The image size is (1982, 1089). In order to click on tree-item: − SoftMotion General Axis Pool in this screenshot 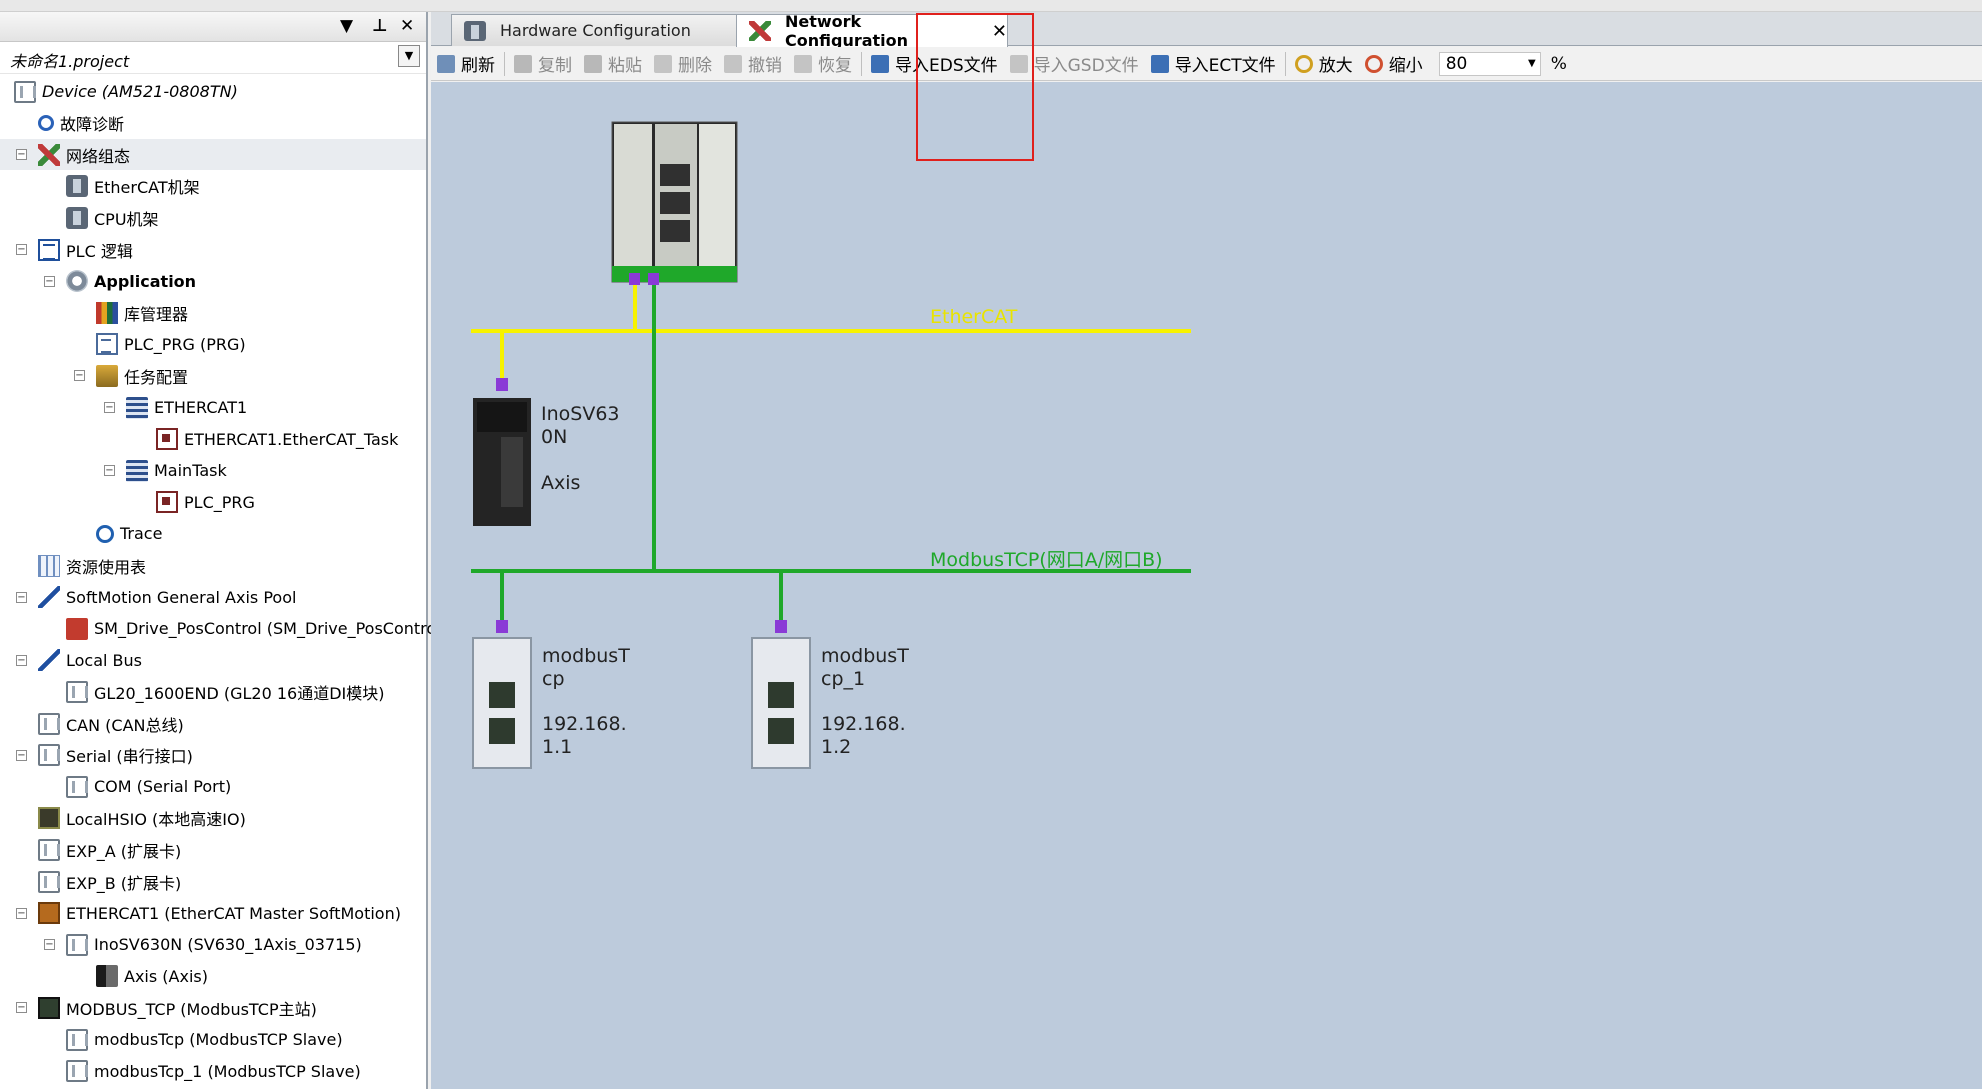, I will do `click(213, 597)`.